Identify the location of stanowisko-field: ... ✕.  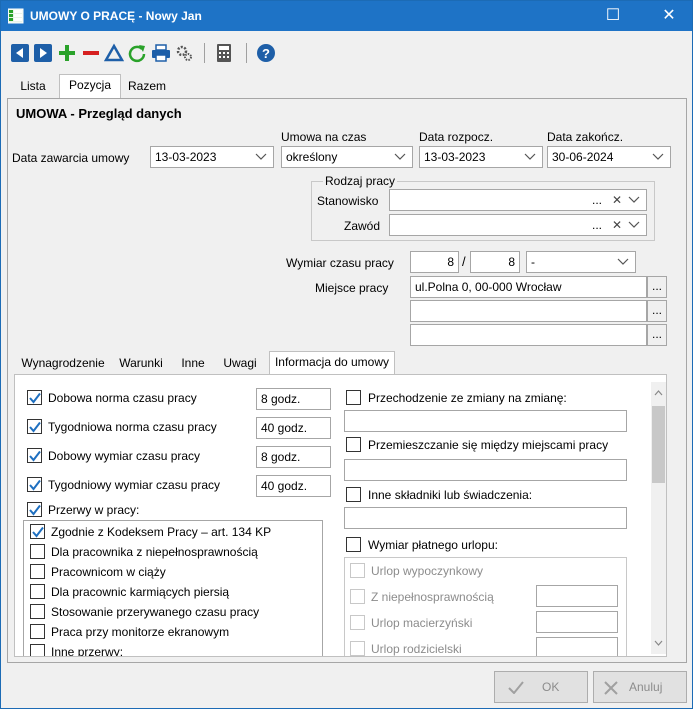
(518, 200).